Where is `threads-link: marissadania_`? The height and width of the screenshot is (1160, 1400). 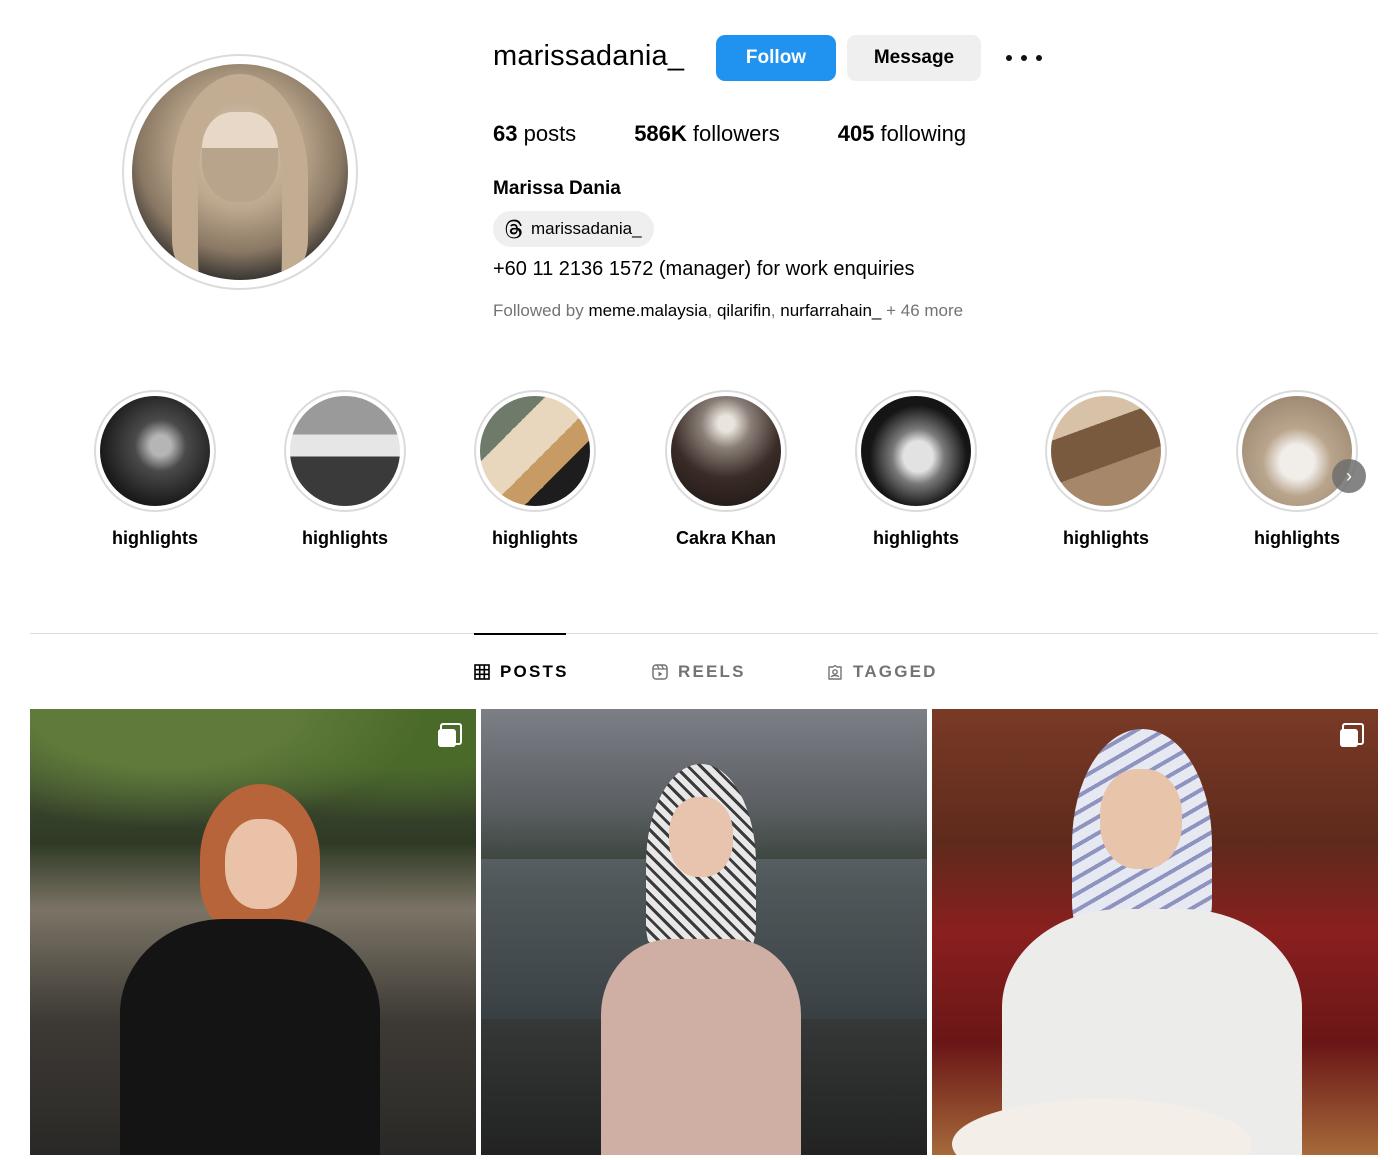 threads-link: marissadania_ is located at coordinates (573, 229).